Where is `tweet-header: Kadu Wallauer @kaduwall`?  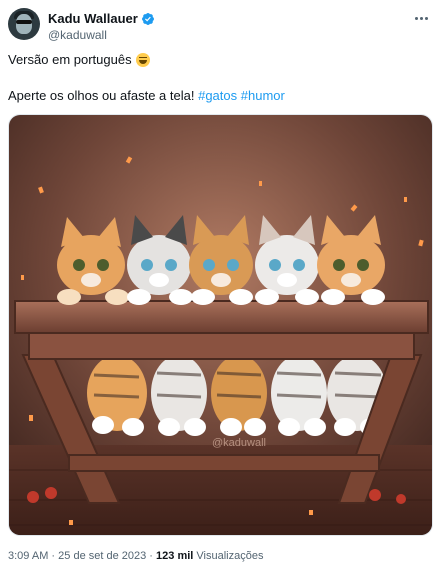 tweet-header: Kadu Wallauer @kaduwall is located at coordinates (220, 26).